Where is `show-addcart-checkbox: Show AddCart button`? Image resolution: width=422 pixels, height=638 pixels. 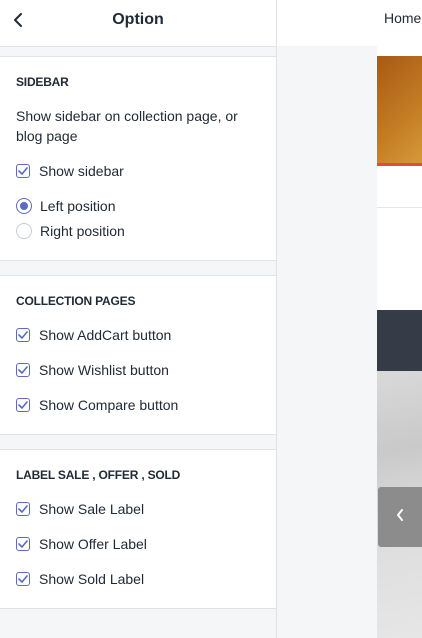 show-addcart-checkbox: Show AddCart button is located at coordinates (93, 335).